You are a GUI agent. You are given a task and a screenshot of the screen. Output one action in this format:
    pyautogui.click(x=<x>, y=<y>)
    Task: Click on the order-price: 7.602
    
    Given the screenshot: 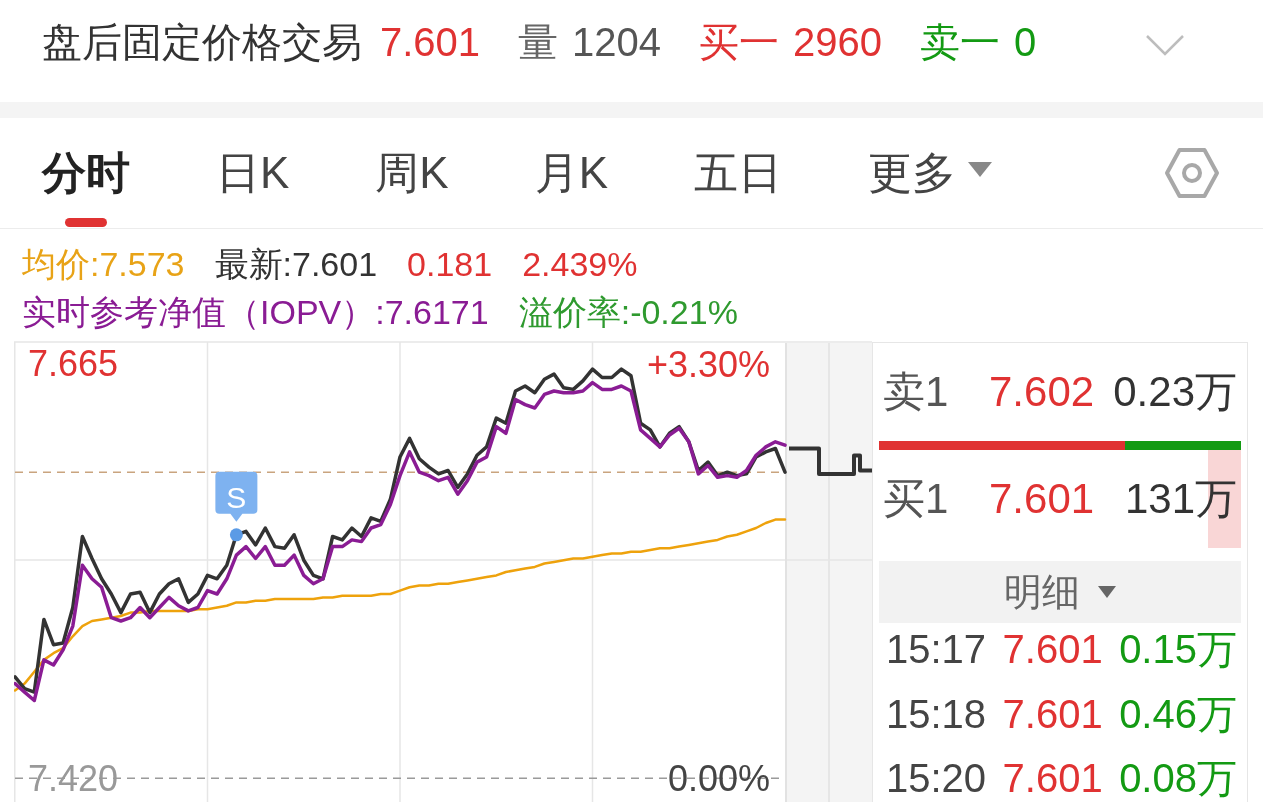 What is the action you would take?
    pyautogui.click(x=1042, y=392)
    